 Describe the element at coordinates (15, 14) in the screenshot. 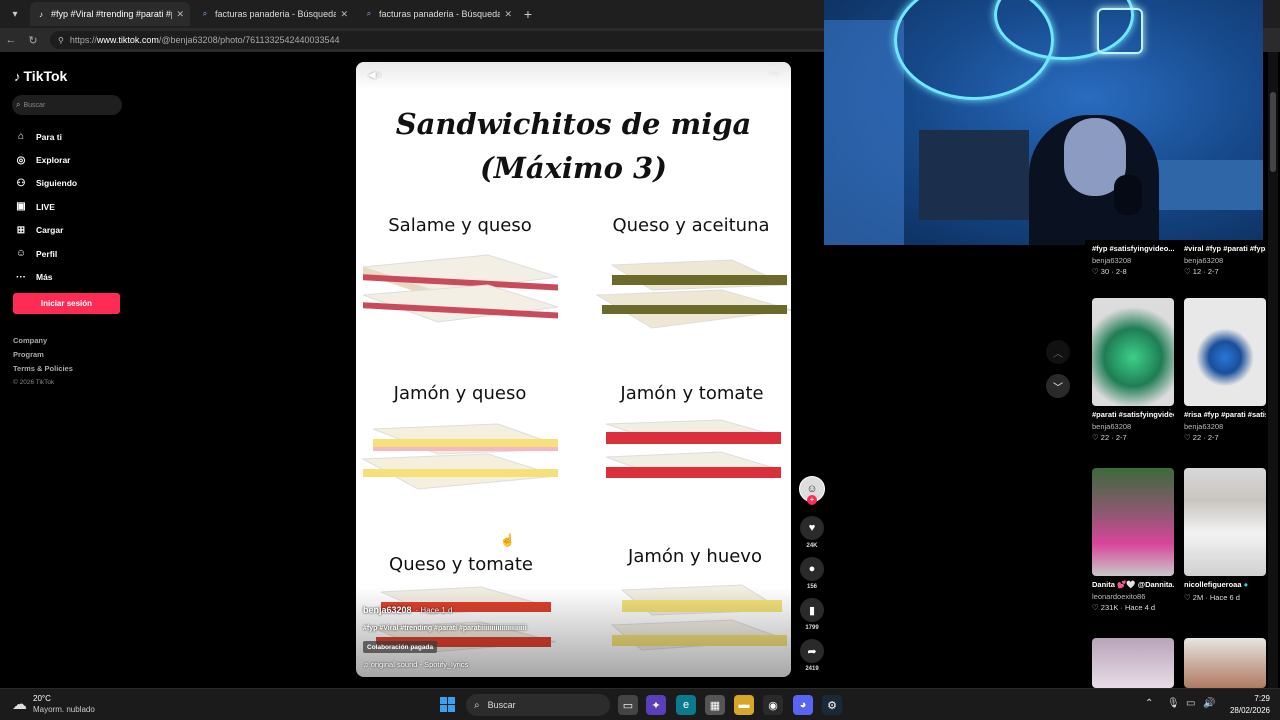

I see `tab-list-button: ▾` at that location.